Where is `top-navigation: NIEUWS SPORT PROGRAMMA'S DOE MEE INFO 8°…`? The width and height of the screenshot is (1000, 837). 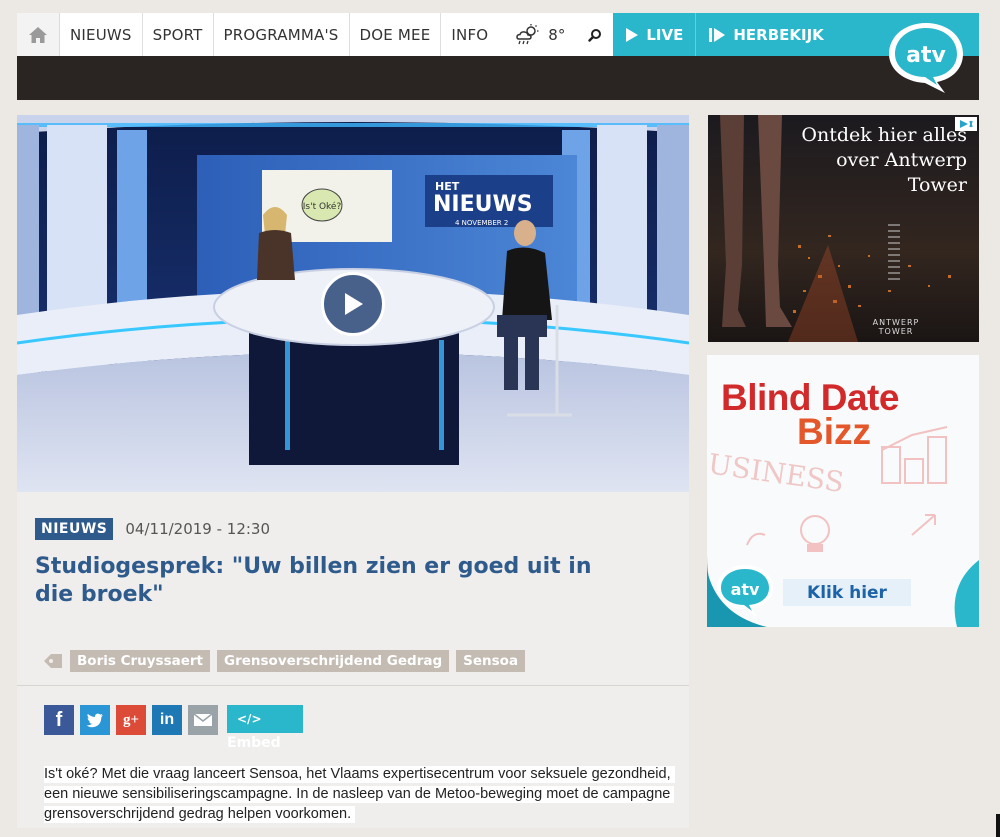
top-navigation: NIEUWS SPORT PROGRAMMA'S DOE MEE INFO 8°… is located at coordinates (498, 34).